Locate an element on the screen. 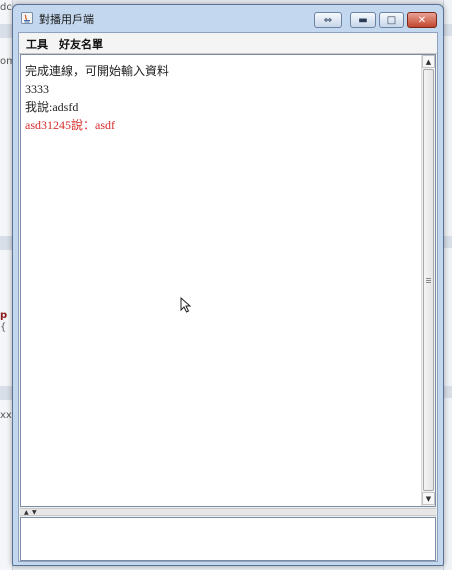 This screenshot has height=570, width=452. expand-down-arrow-icon: ▼ is located at coordinates (34, 512).